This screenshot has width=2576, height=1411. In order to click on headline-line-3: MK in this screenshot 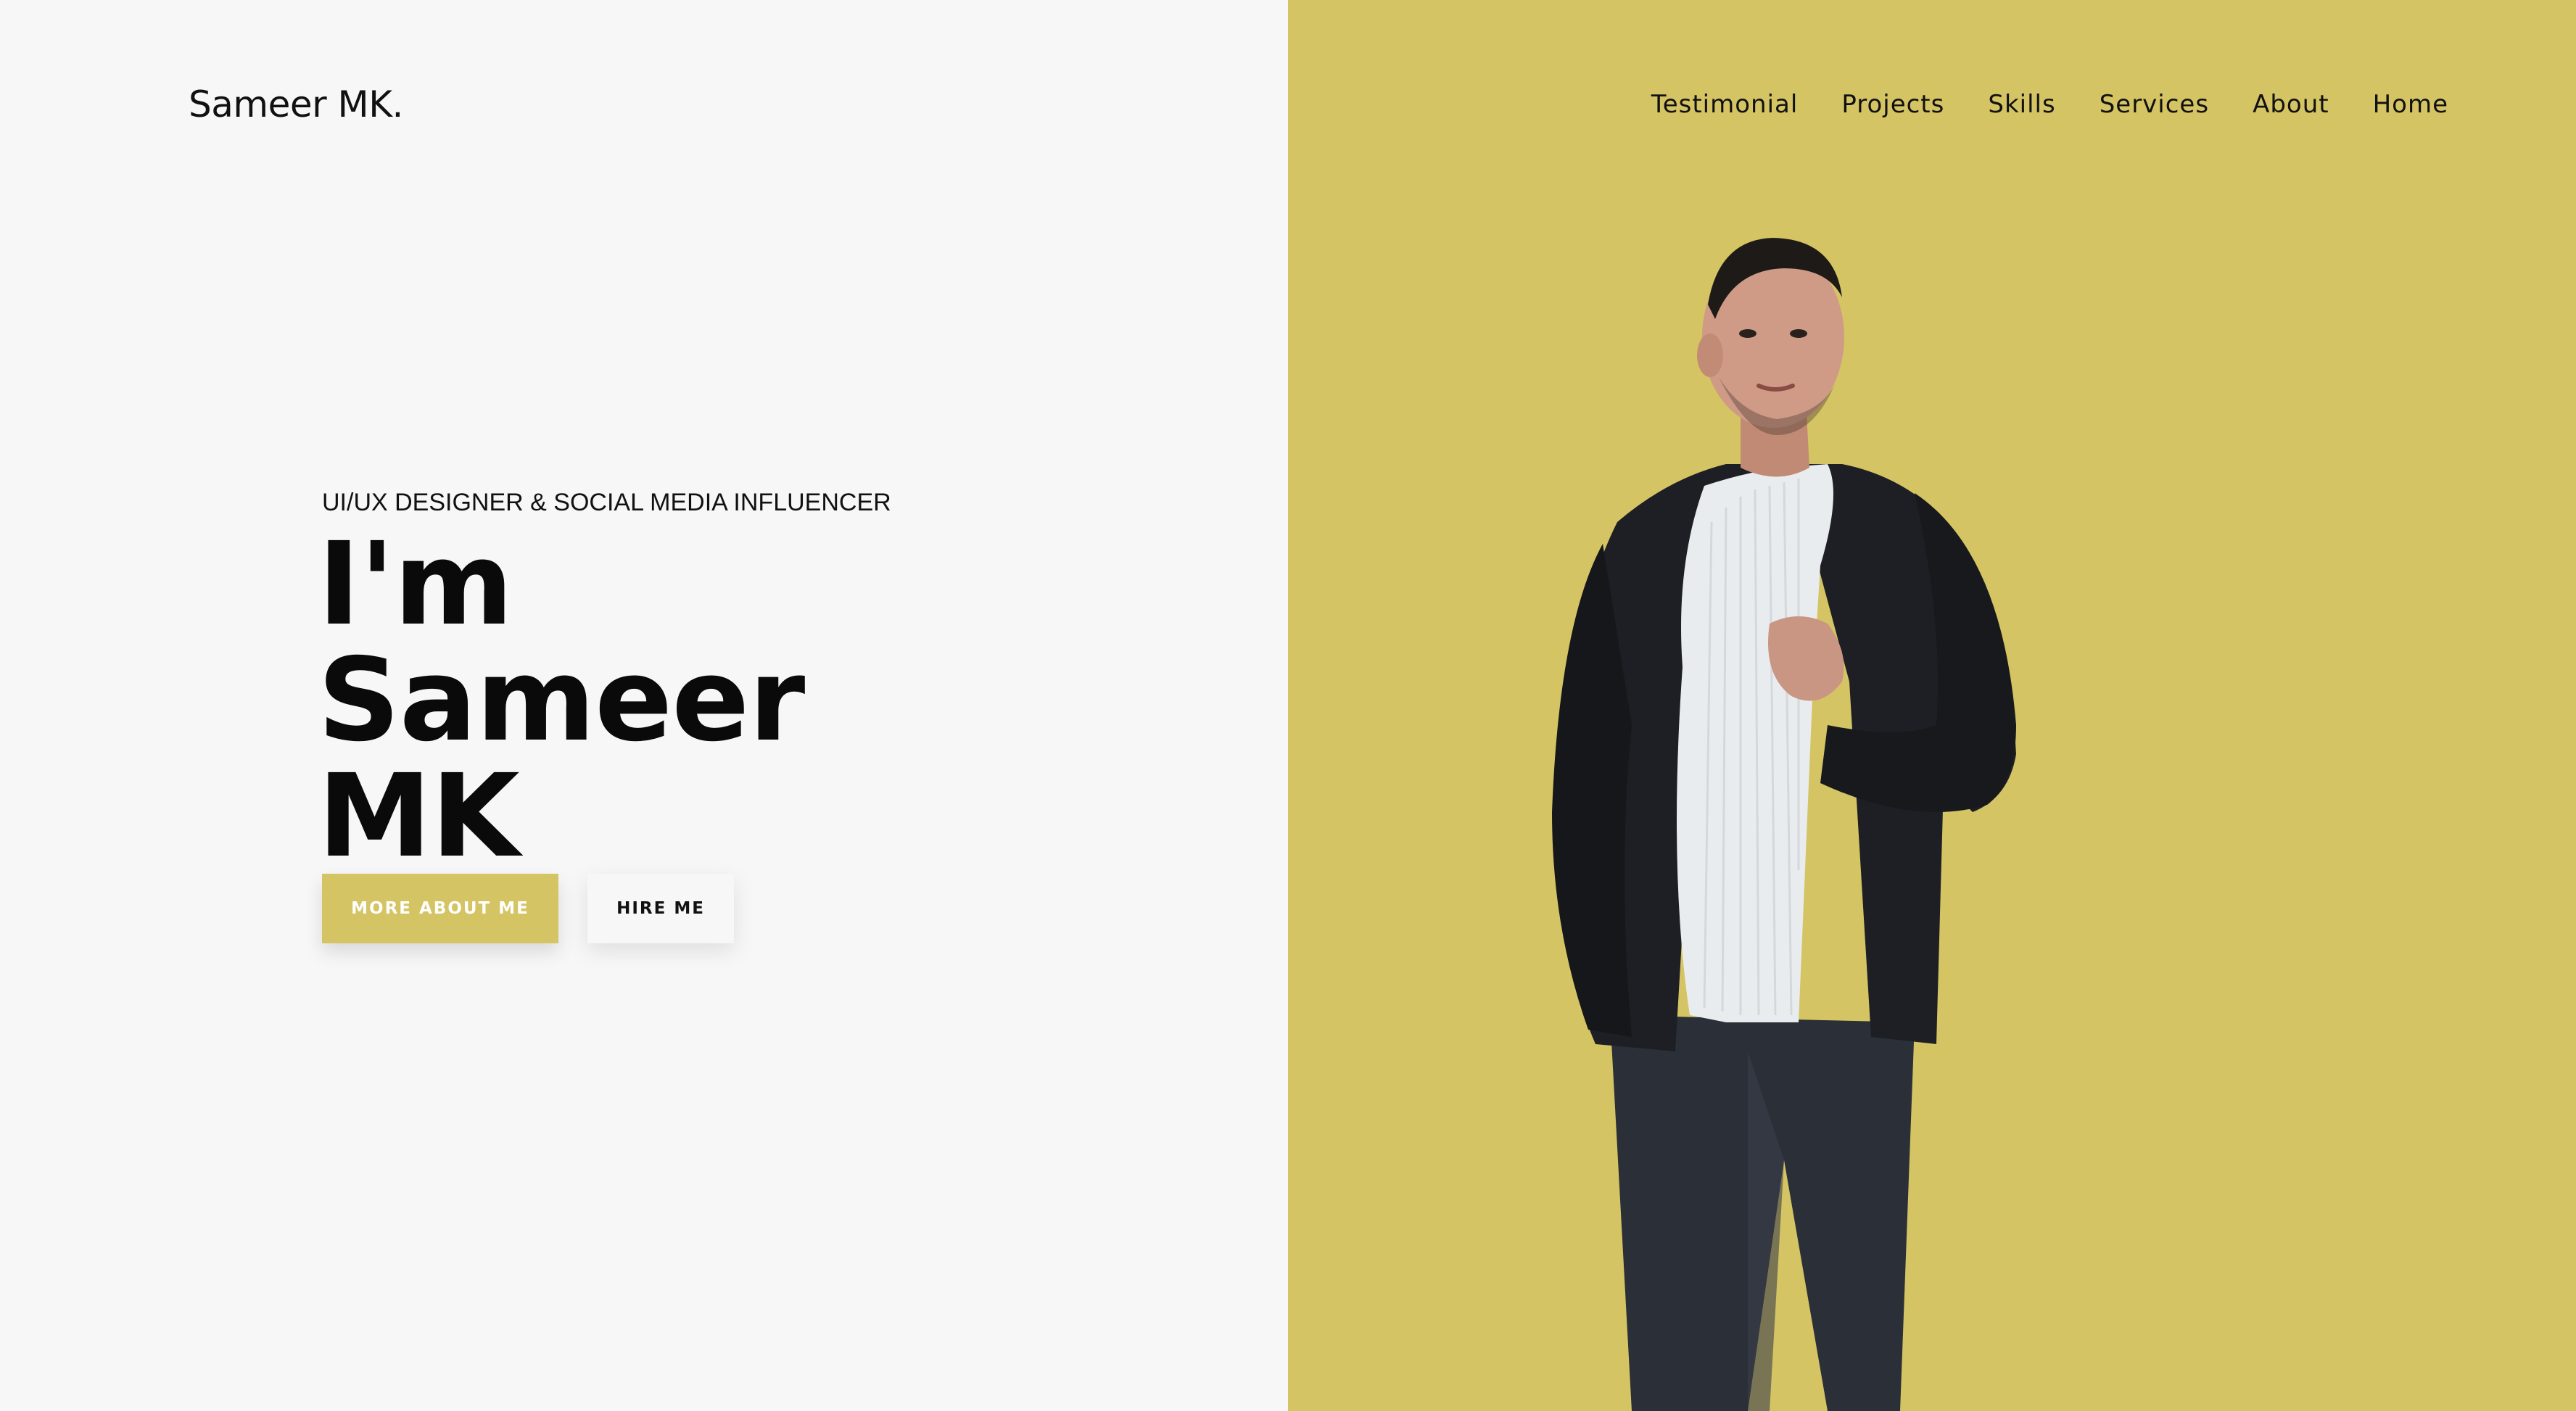, I will do `click(419, 816)`.